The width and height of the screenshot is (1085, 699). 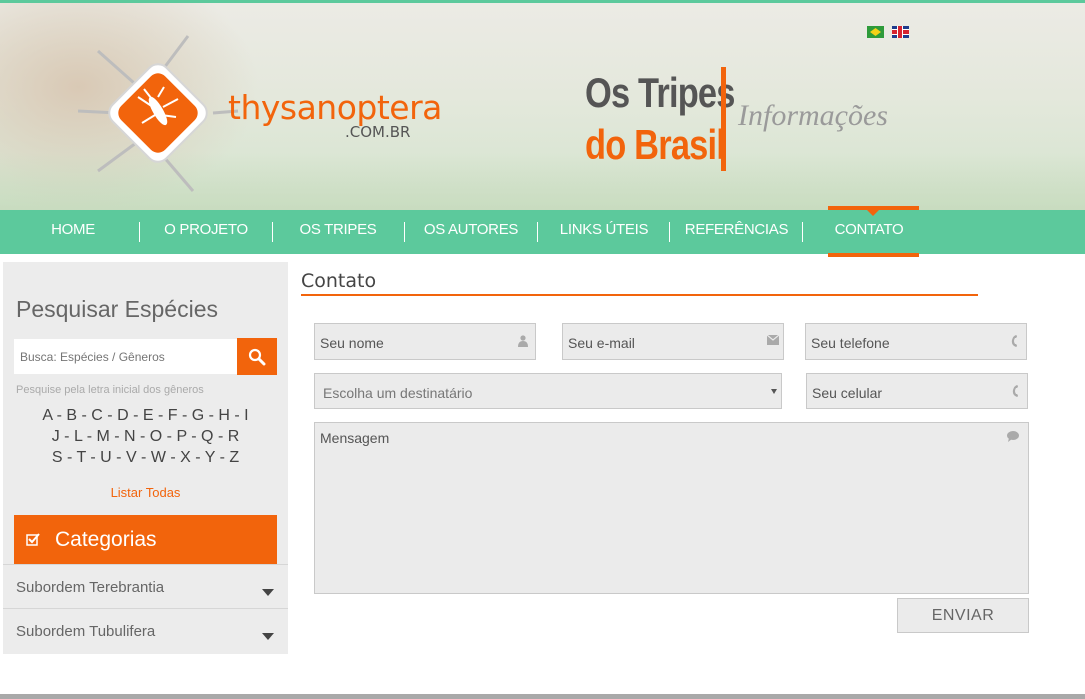 What do you see at coordinates (335, 107) in the screenshot?
I see `logo-text: thysanoptera` at bounding box center [335, 107].